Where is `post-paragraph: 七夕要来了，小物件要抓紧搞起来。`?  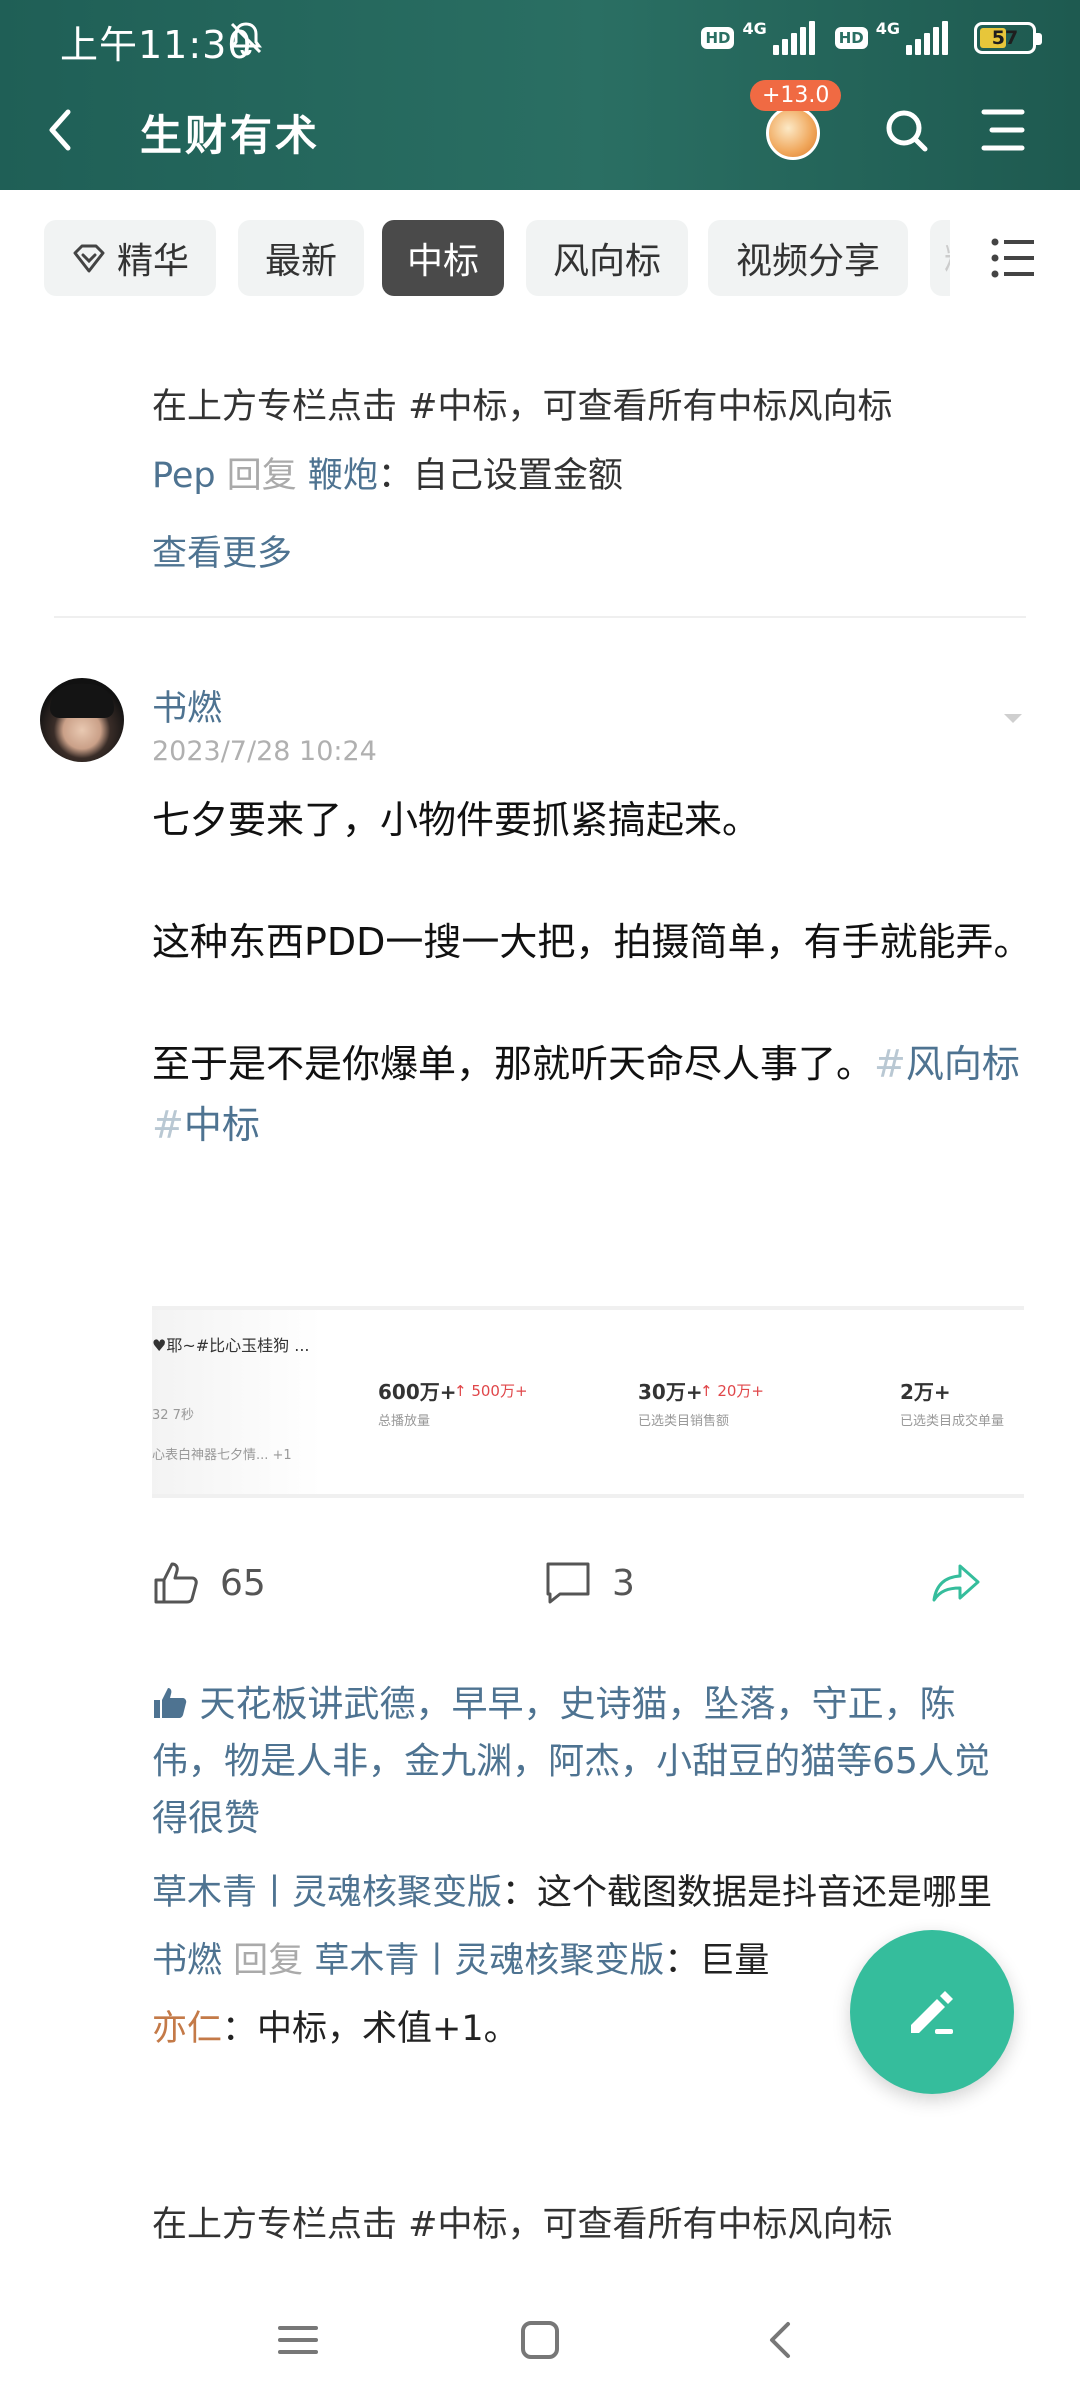
post-paragraph: 七夕要来了，小物件要抓紧搞起来。 is located at coordinates (456, 820).